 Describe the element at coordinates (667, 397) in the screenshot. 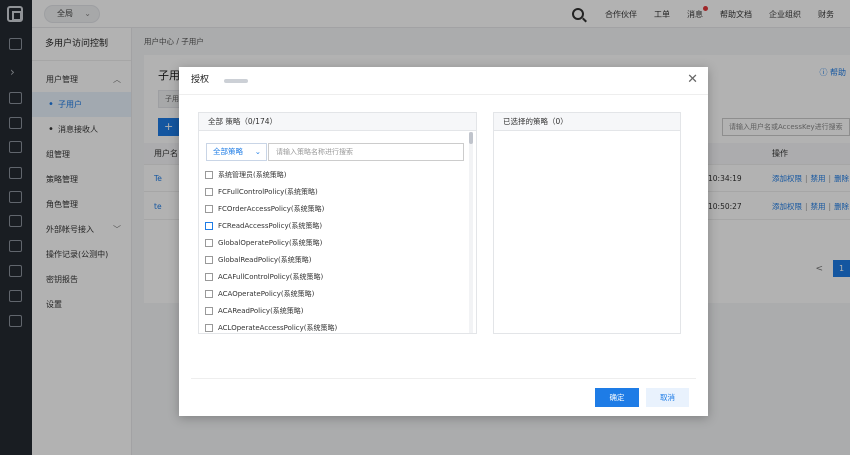

I see `cancel-button: 取消` at that location.